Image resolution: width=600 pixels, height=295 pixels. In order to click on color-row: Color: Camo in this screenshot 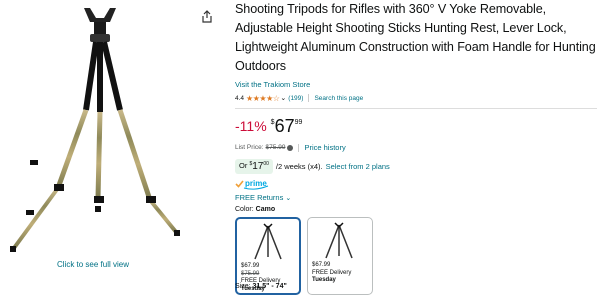, I will do `click(416, 209)`.